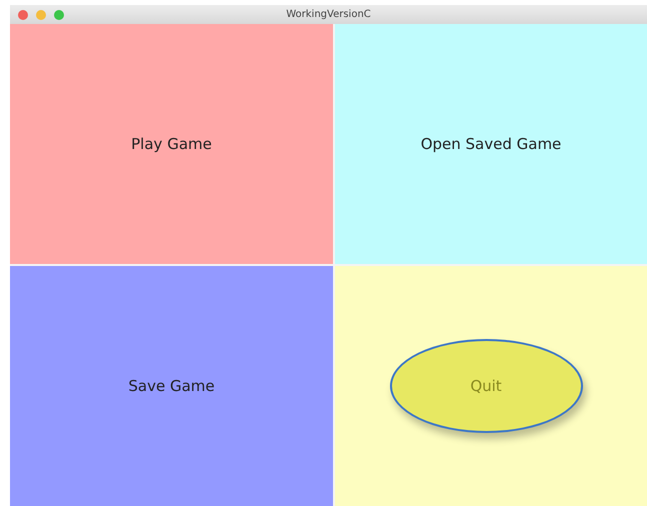  I want to click on zoom-icon, so click(59, 15).